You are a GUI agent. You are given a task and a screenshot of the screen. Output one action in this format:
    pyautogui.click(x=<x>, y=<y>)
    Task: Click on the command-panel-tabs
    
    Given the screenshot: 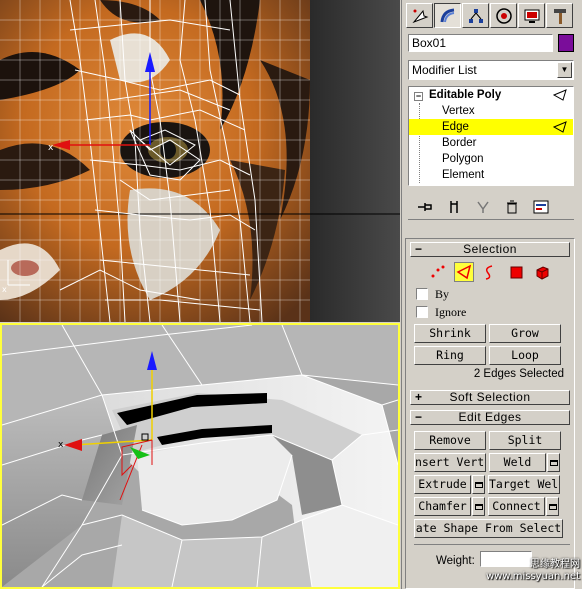 What is the action you would take?
    pyautogui.click(x=491, y=16)
    